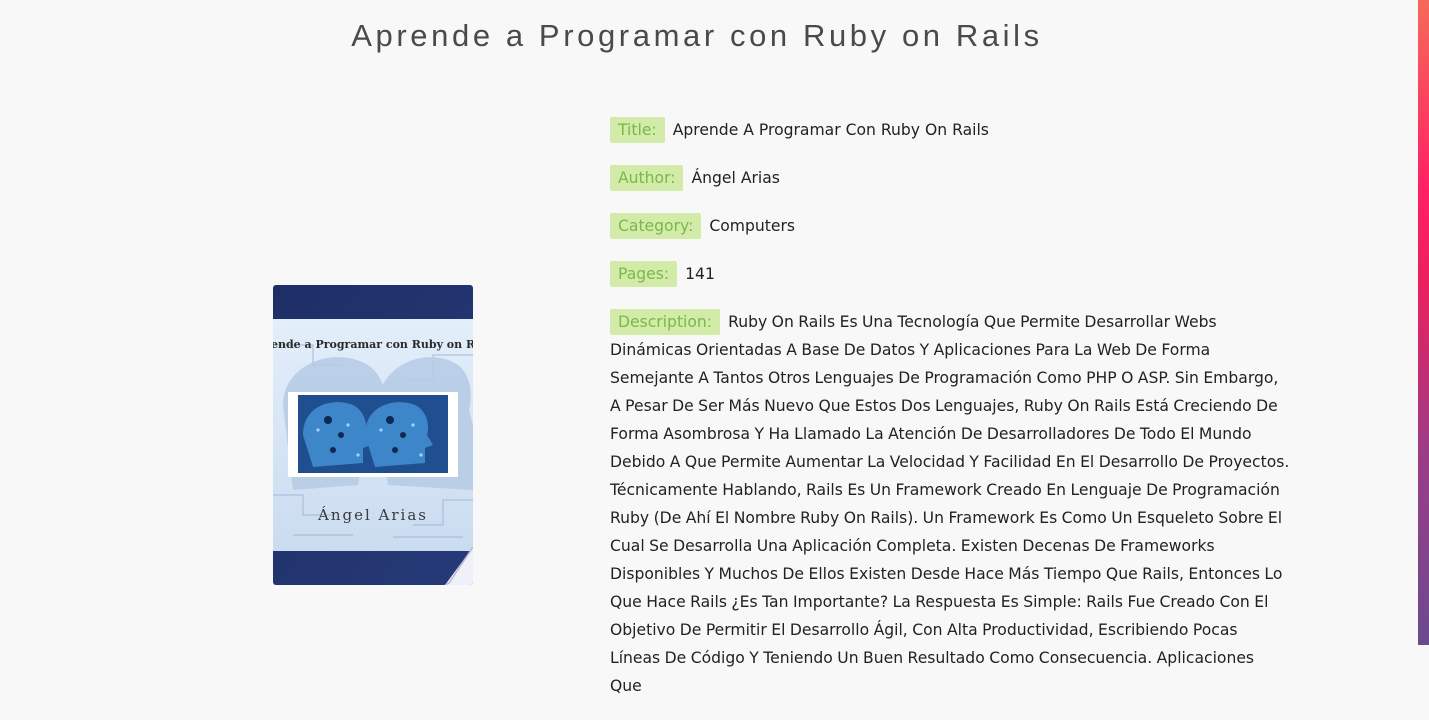  What do you see at coordinates (752, 226) in the screenshot?
I see `category-value: Computers` at bounding box center [752, 226].